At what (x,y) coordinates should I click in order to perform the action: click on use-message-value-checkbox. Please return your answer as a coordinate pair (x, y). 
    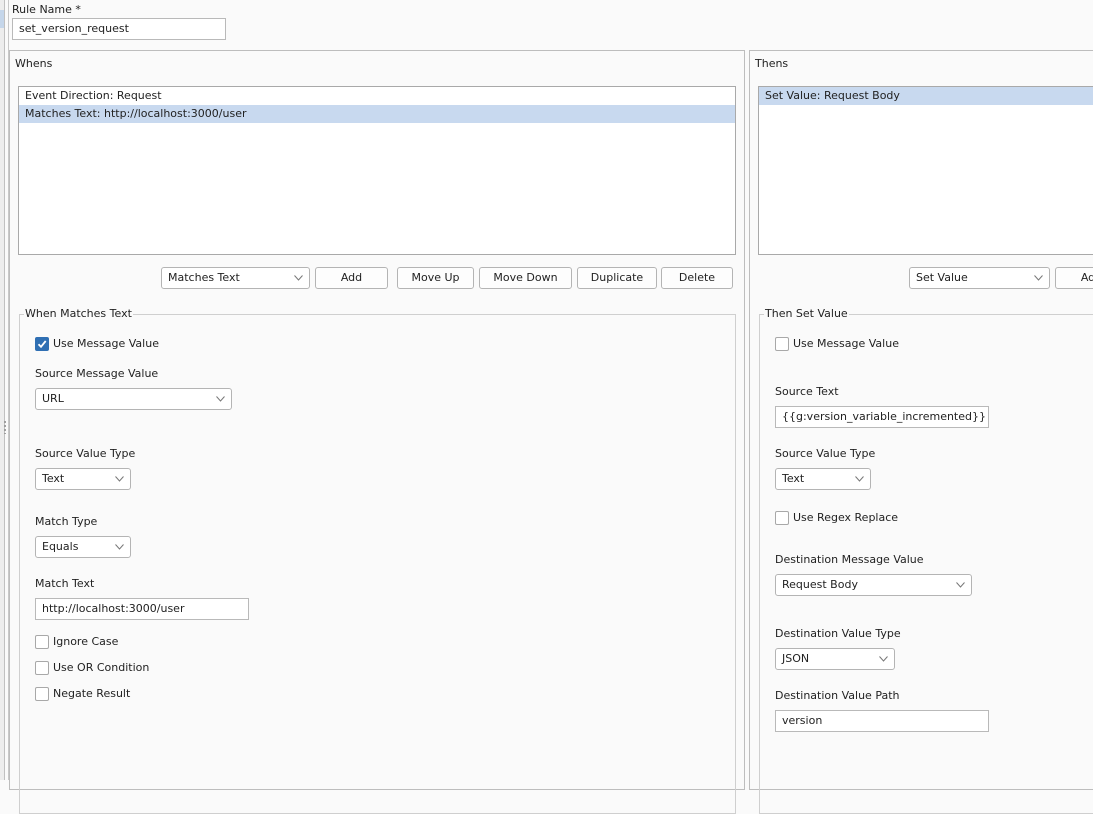
    Looking at the image, I should click on (42, 344).